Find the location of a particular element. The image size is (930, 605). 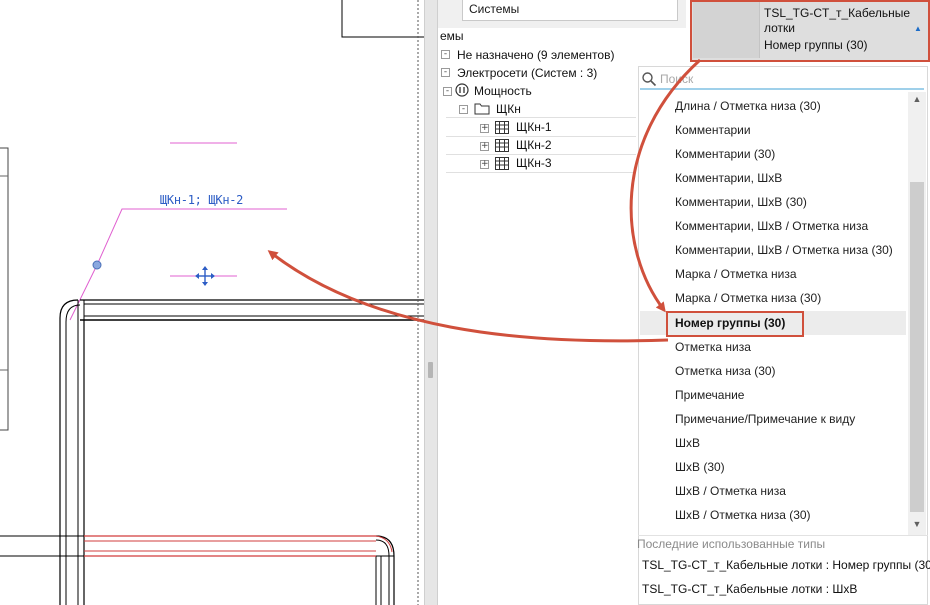

list-item: Комментарии, ШхВ (30) is located at coordinates (773, 202).